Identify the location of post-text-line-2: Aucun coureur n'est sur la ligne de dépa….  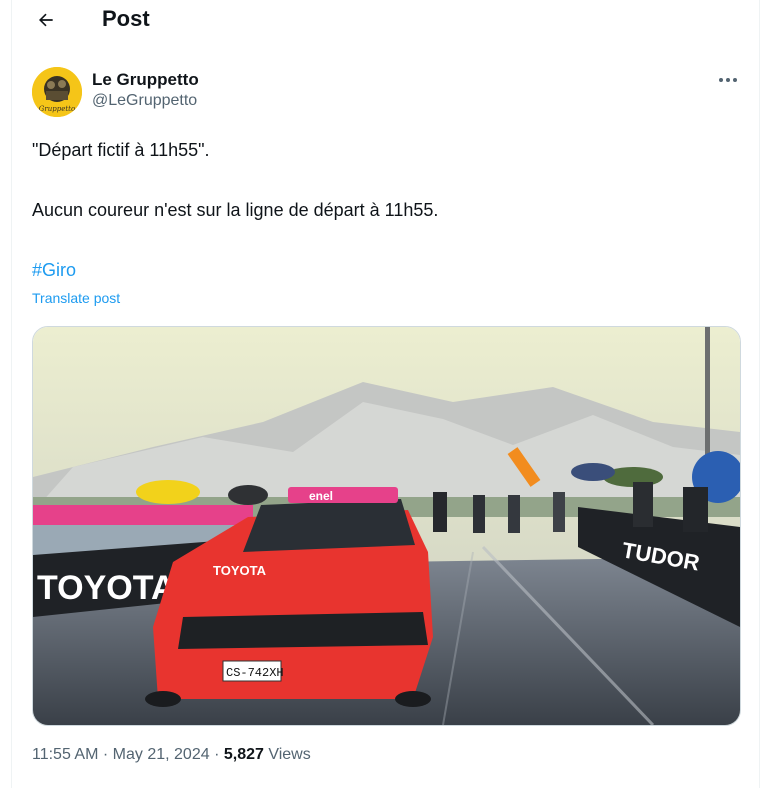
(235, 210).